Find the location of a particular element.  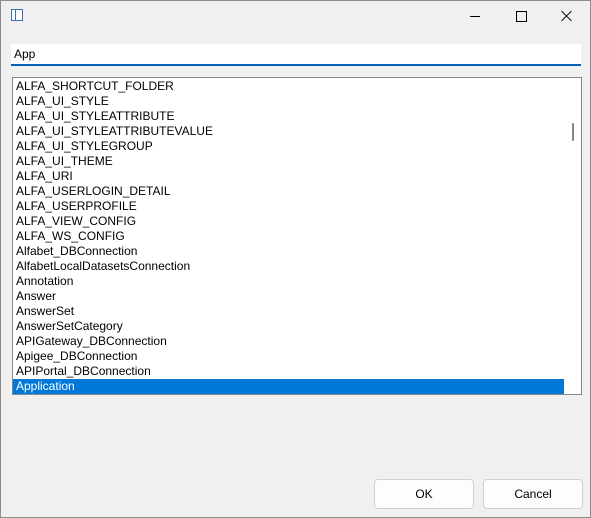

scrollbar-thumb is located at coordinates (573, 132).